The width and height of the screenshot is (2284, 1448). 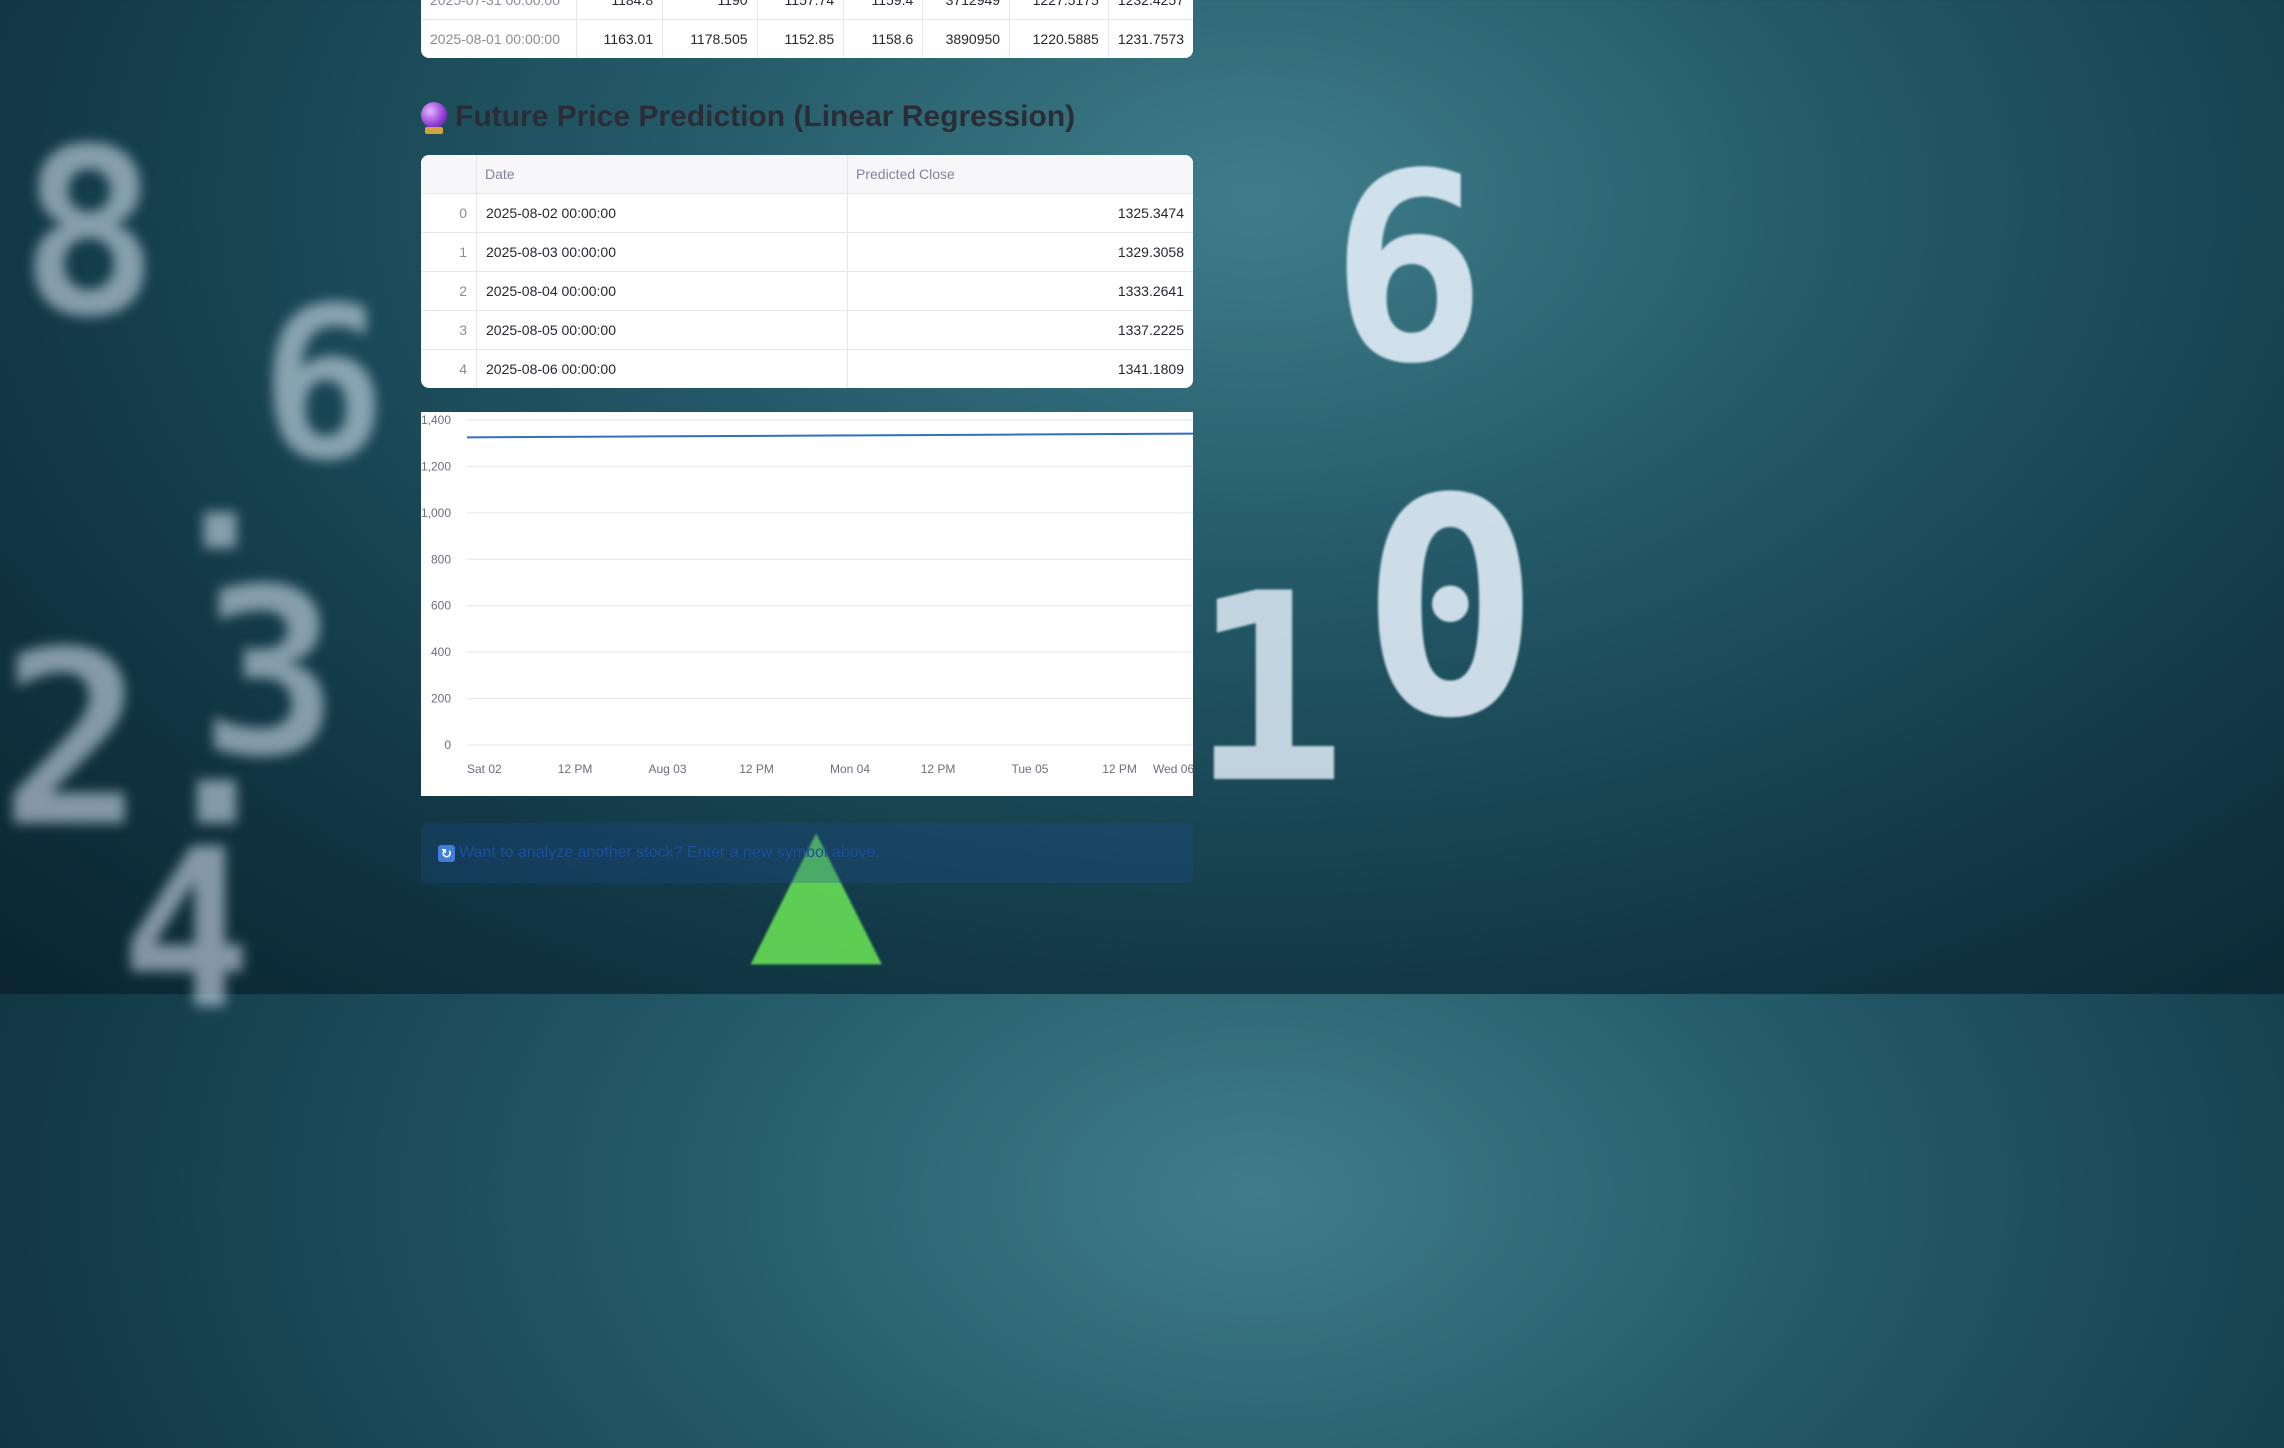 I want to click on column-header-predicted-close: Predicted Close, so click(x=1020, y=174).